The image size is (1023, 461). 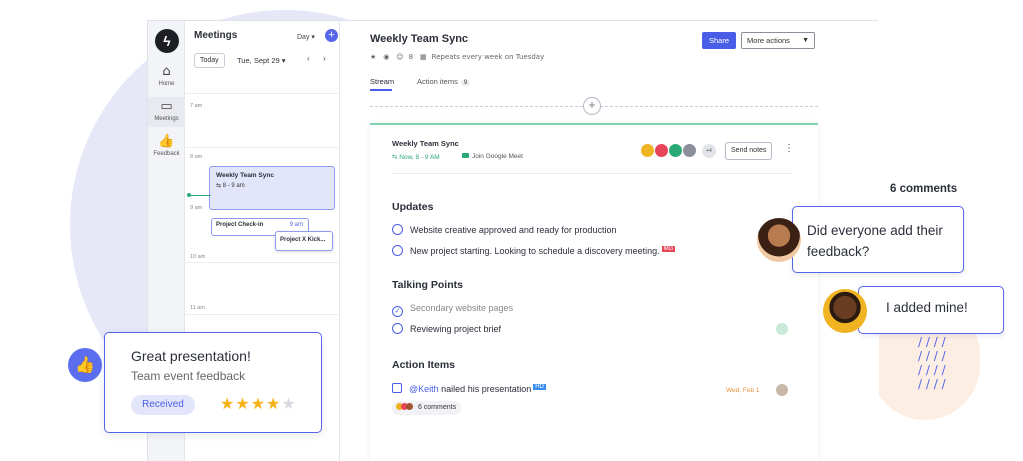 I want to click on event-title: Weekly Team Sync, so click(x=245, y=175).